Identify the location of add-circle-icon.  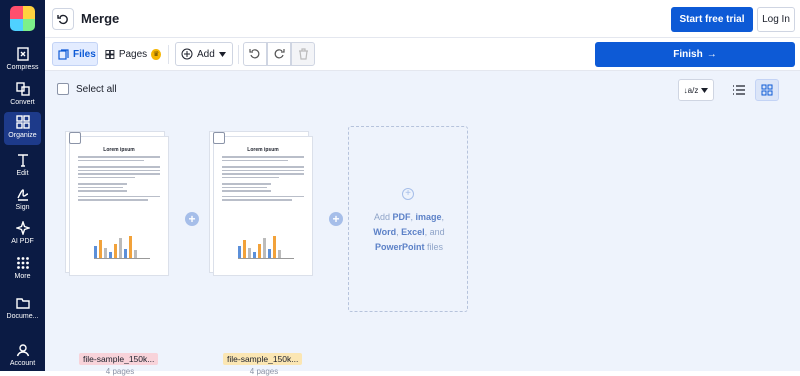
(187, 54).